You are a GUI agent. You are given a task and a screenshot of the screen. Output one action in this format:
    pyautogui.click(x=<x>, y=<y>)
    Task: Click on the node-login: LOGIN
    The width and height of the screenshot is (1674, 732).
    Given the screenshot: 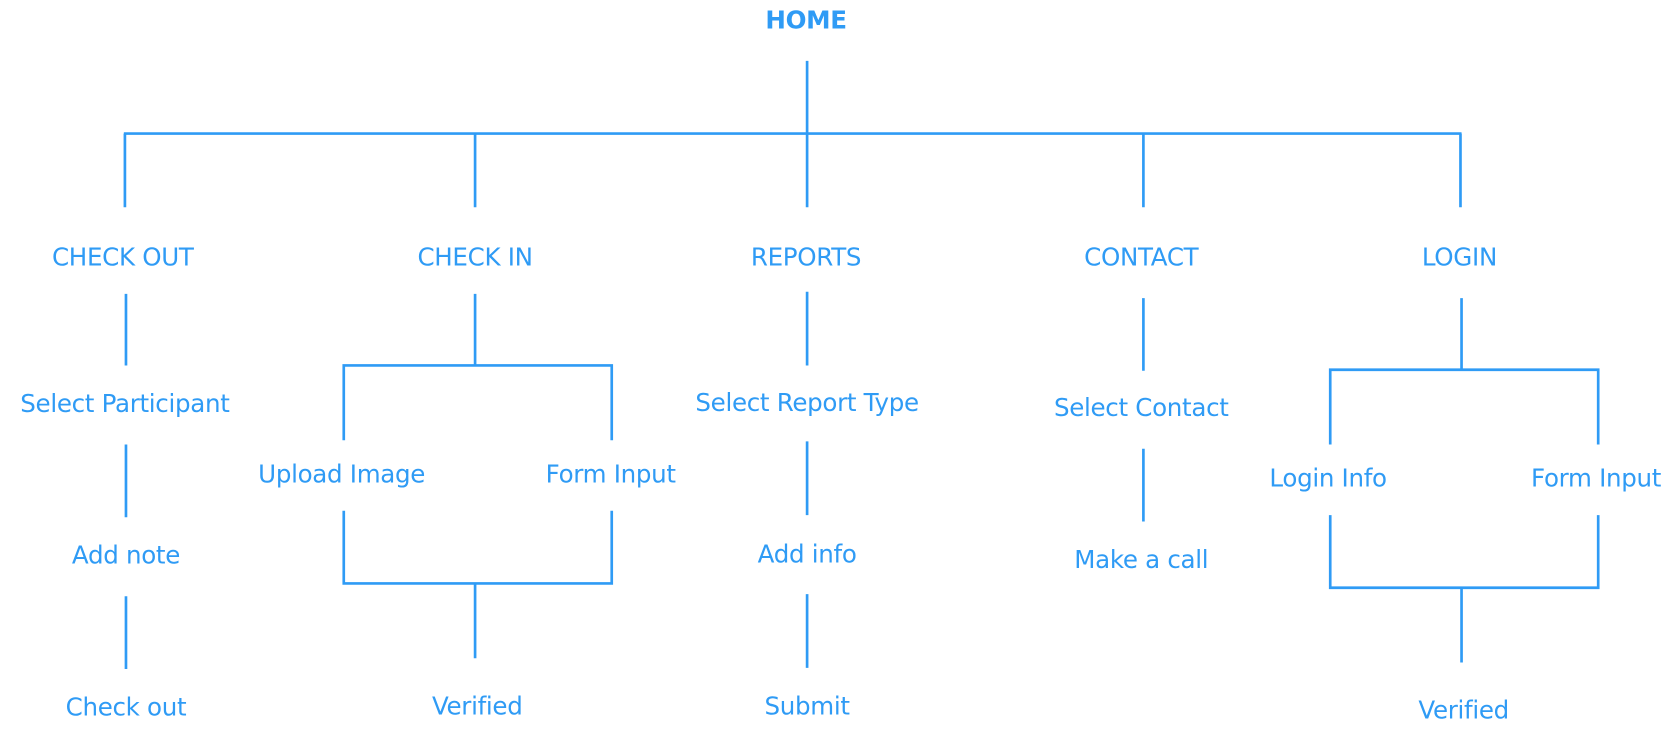 What is the action you would take?
    pyautogui.click(x=1459, y=258)
    